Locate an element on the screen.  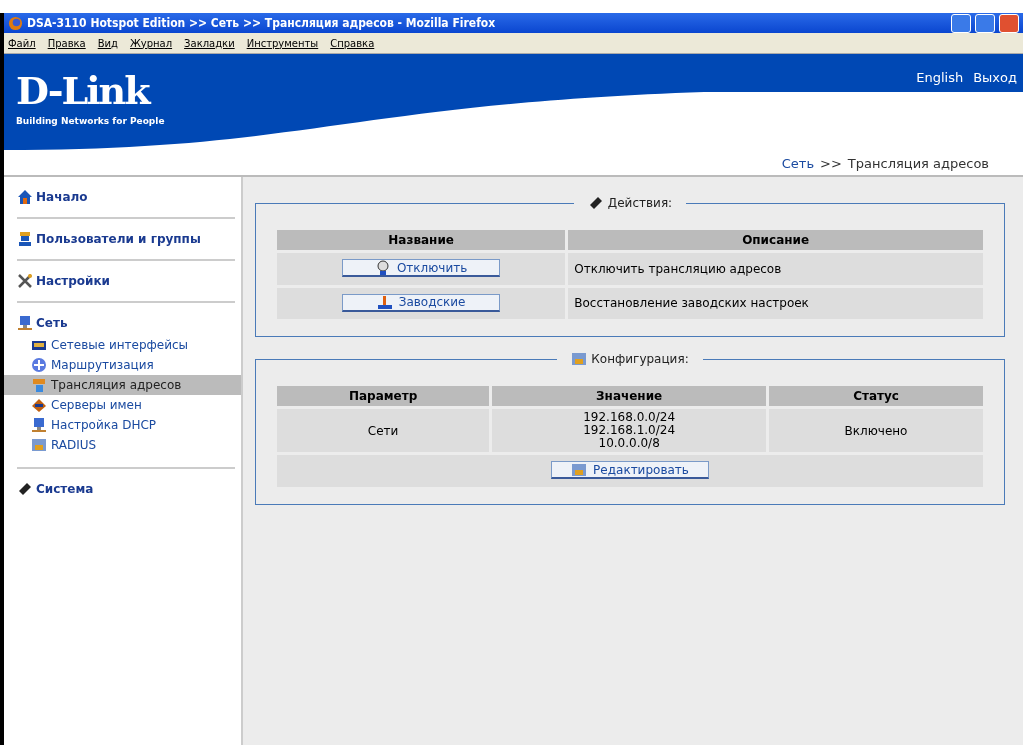
edit-button: Редактировать is located at coordinates (630, 470).